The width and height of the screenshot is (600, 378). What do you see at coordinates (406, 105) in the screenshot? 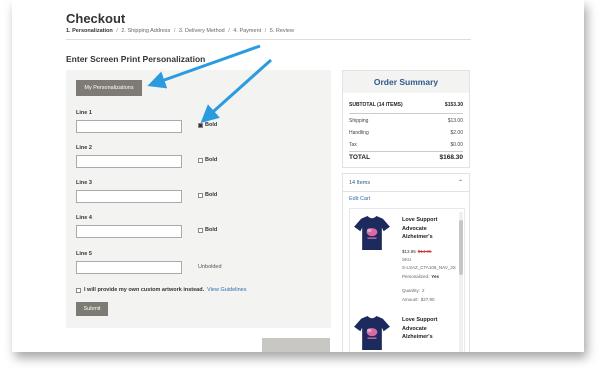
I see `subtotal-row: SUBTOTAL (14 ITEMS) $153.30` at bounding box center [406, 105].